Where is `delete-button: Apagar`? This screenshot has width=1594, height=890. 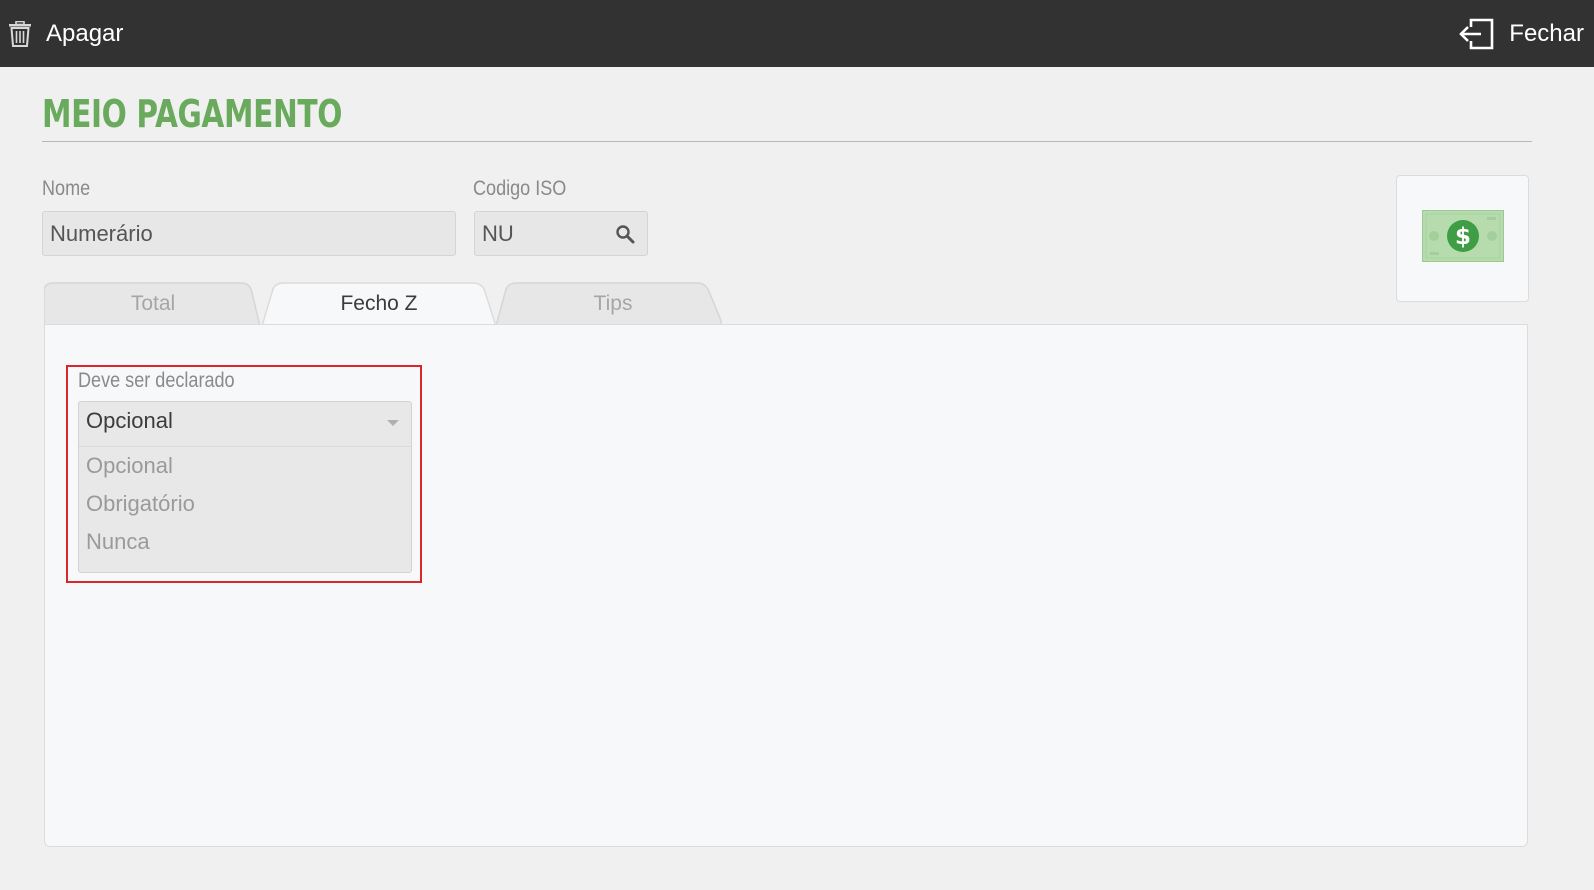
delete-button: Apagar is located at coordinates (65, 33).